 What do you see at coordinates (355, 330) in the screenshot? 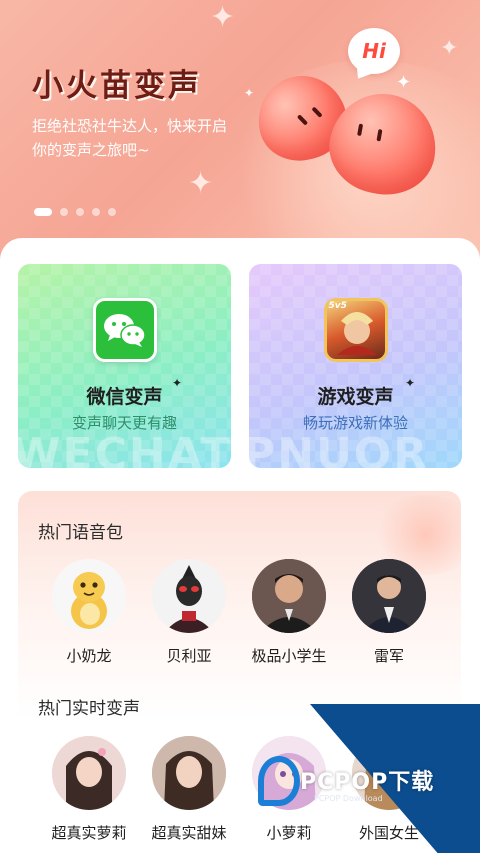
I see `game-icon: 5v5` at bounding box center [355, 330].